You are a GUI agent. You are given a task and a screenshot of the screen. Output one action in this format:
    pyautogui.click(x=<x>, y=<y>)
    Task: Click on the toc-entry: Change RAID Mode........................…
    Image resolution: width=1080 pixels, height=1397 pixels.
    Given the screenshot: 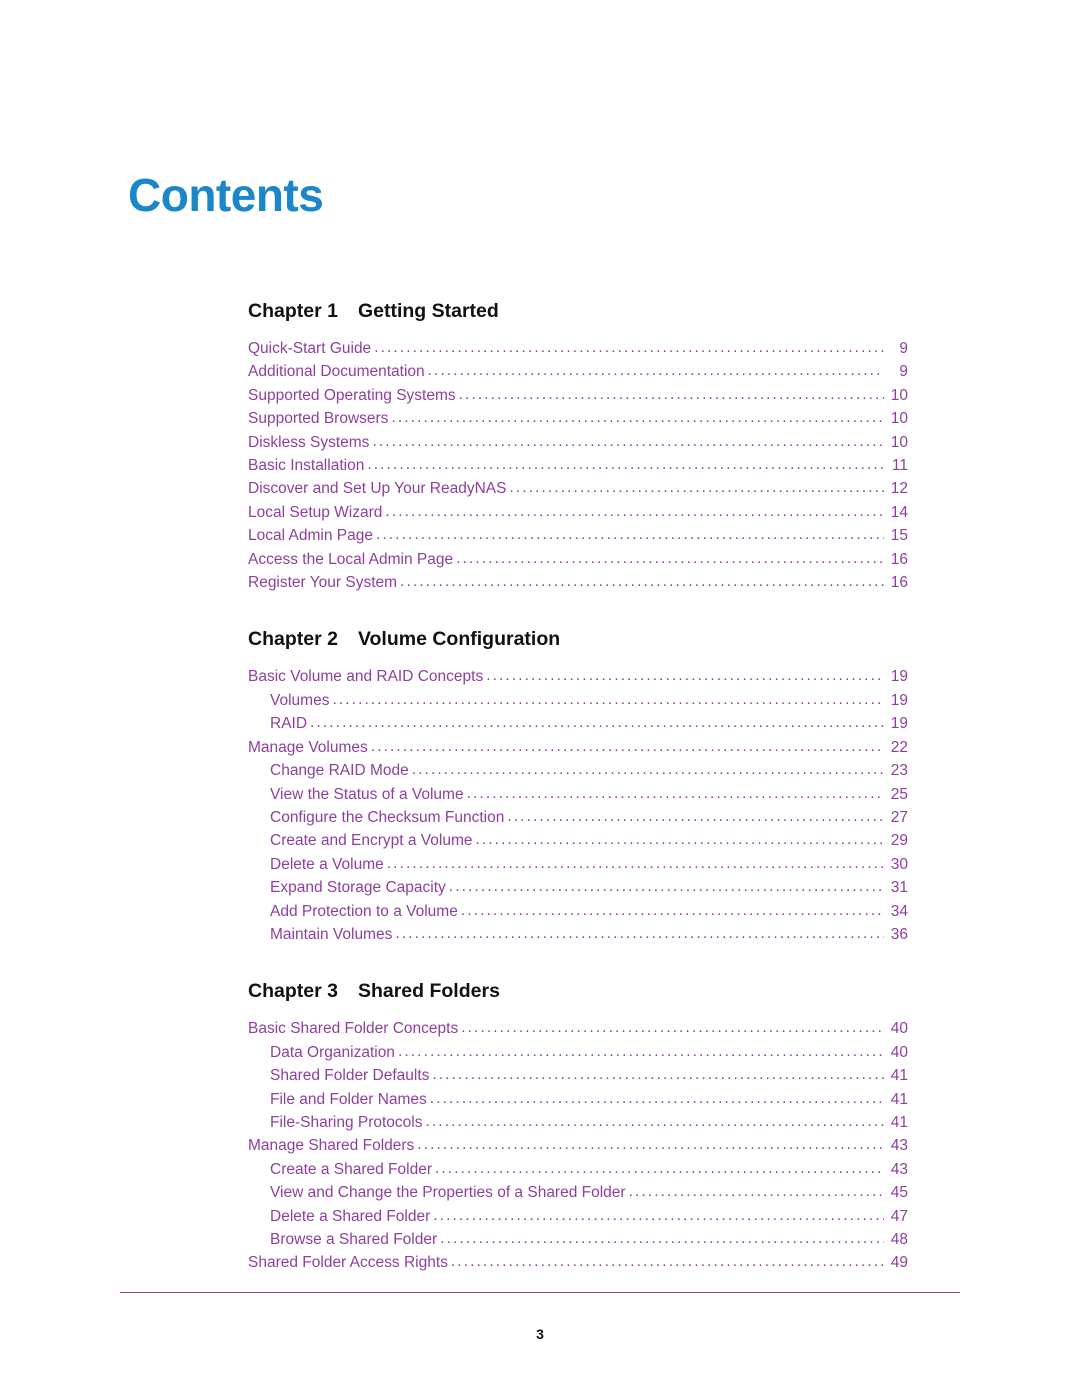 What is the action you would take?
    pyautogui.click(x=578, y=770)
    